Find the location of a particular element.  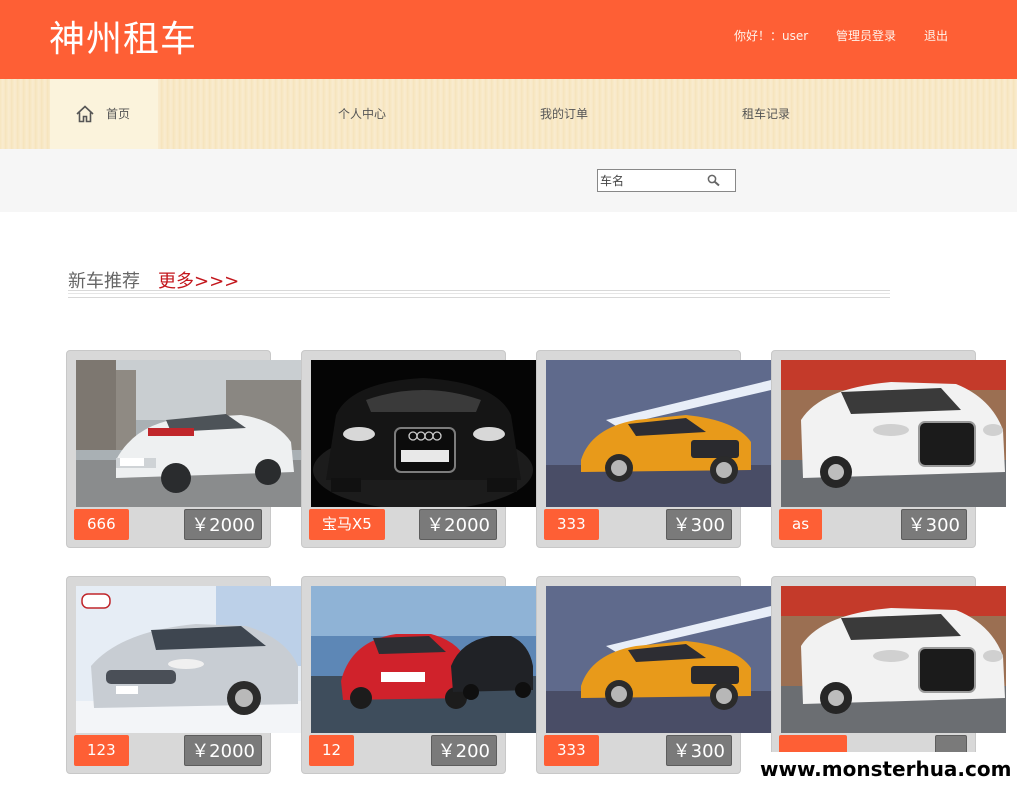

car-card is located at coordinates (888, 675).